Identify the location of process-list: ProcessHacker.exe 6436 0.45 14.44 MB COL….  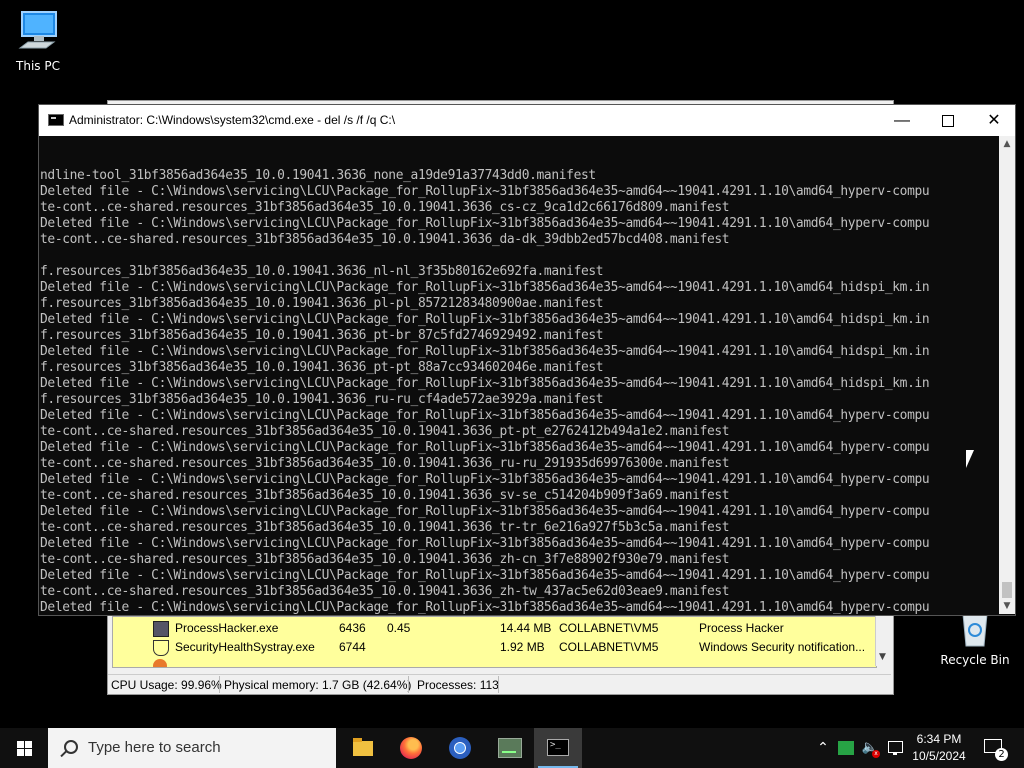
(494, 642).